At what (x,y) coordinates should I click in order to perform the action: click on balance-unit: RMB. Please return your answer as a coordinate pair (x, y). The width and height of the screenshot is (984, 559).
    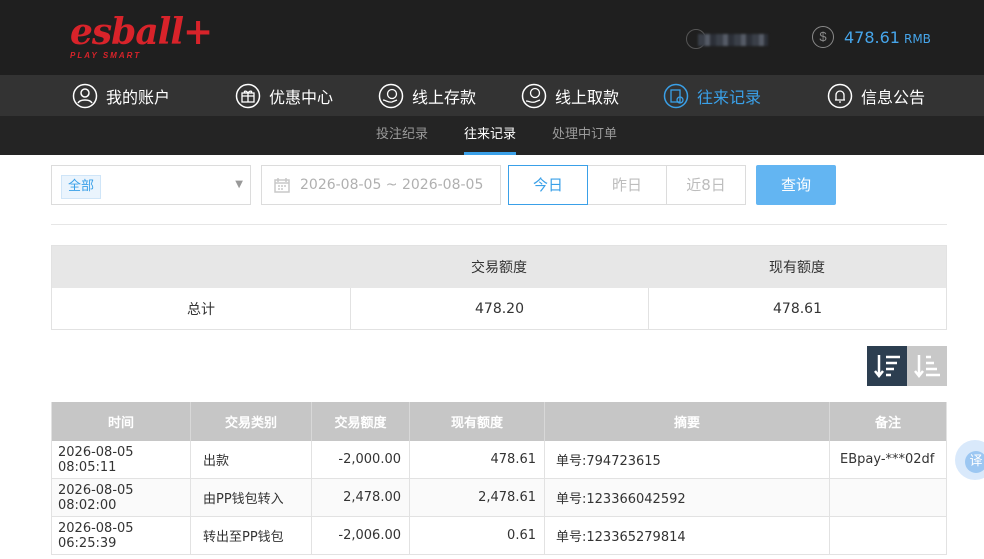
    Looking at the image, I should click on (917, 38).